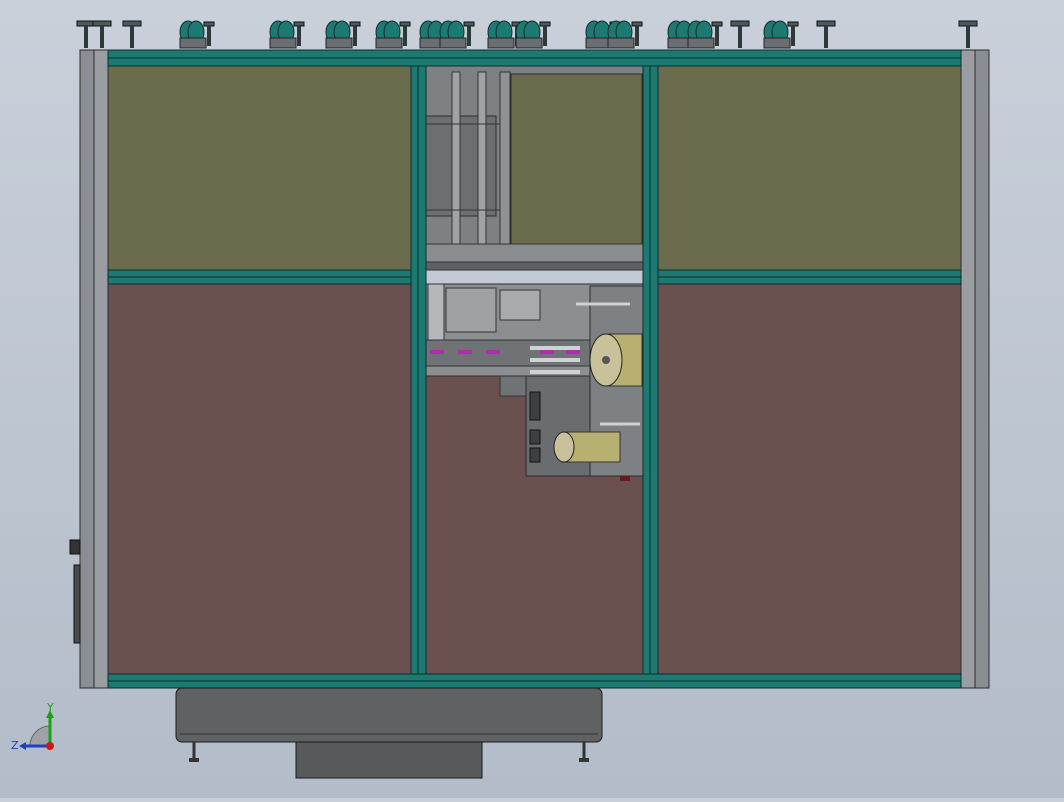 The image size is (1064, 802). I want to click on panel-upper-left, so click(259, 168).